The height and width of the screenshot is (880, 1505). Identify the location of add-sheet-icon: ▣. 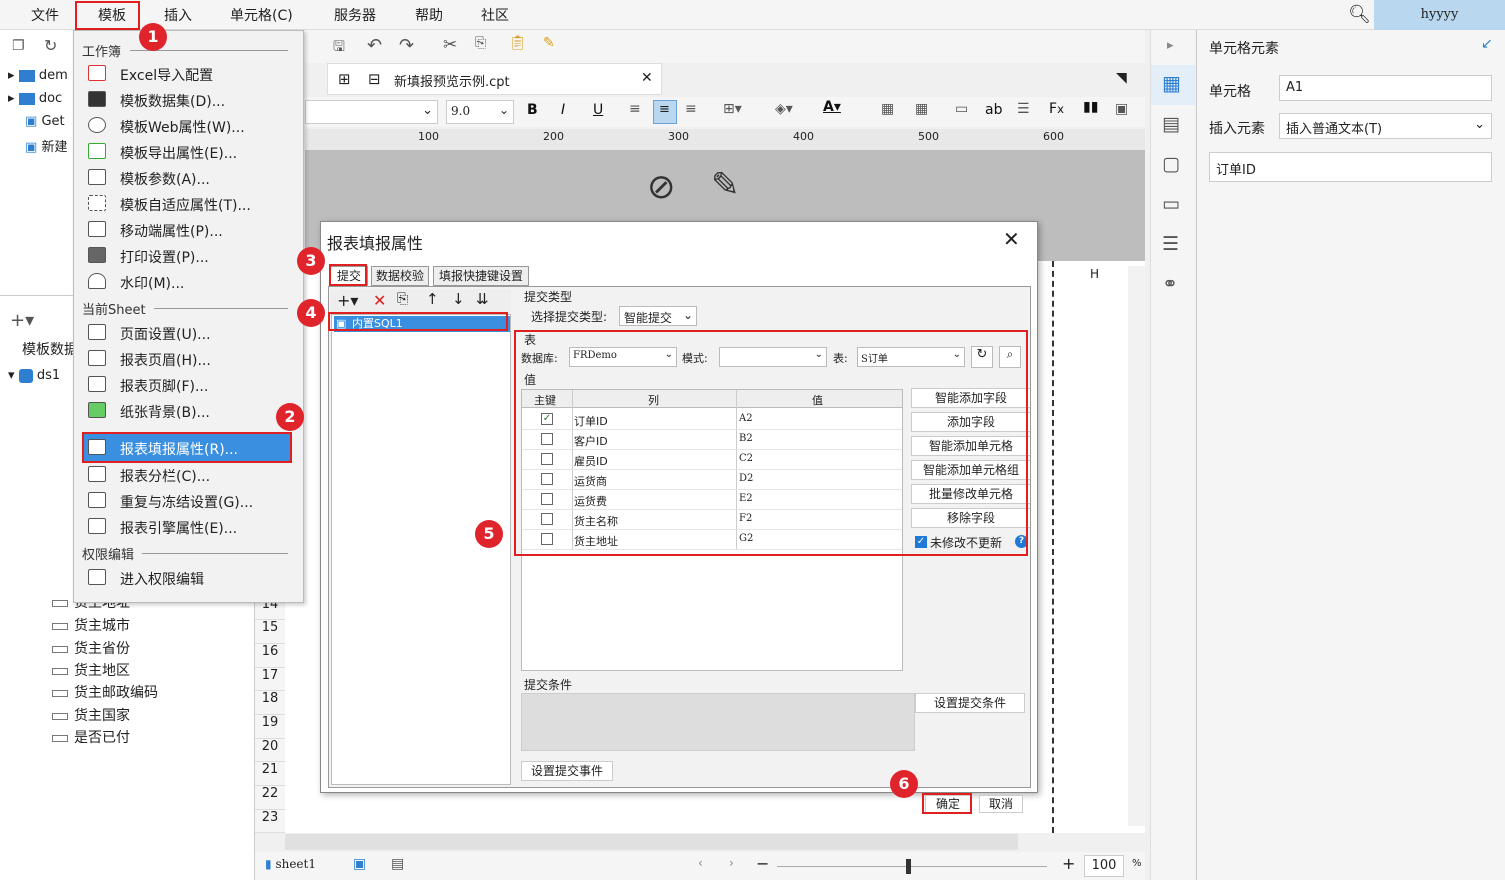
(359, 864).